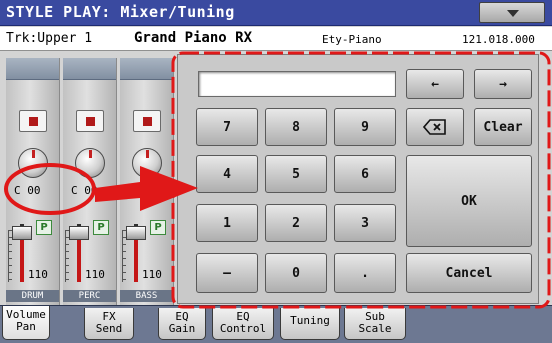 The width and height of the screenshot is (552, 343). Describe the element at coordinates (227, 127) in the screenshot. I see `key-7: 7` at that location.